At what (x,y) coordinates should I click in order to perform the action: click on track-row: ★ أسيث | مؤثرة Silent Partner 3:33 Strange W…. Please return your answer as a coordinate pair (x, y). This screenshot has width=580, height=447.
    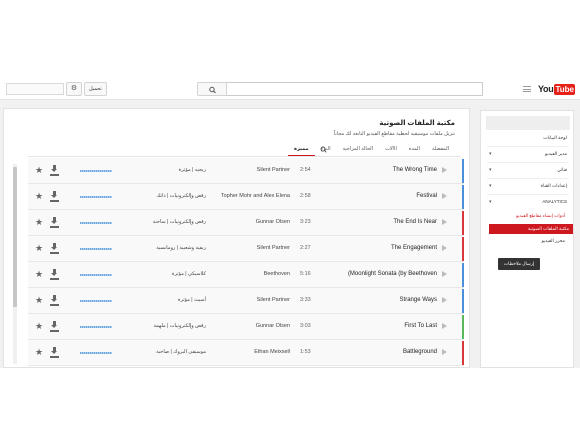
    Looking at the image, I should click on (246, 301).